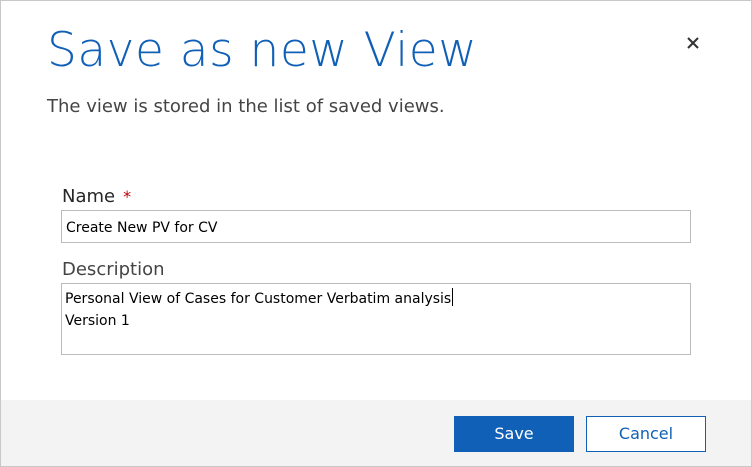  Describe the element at coordinates (262, 50) in the screenshot. I see `dialog-title: Save as new View` at that location.